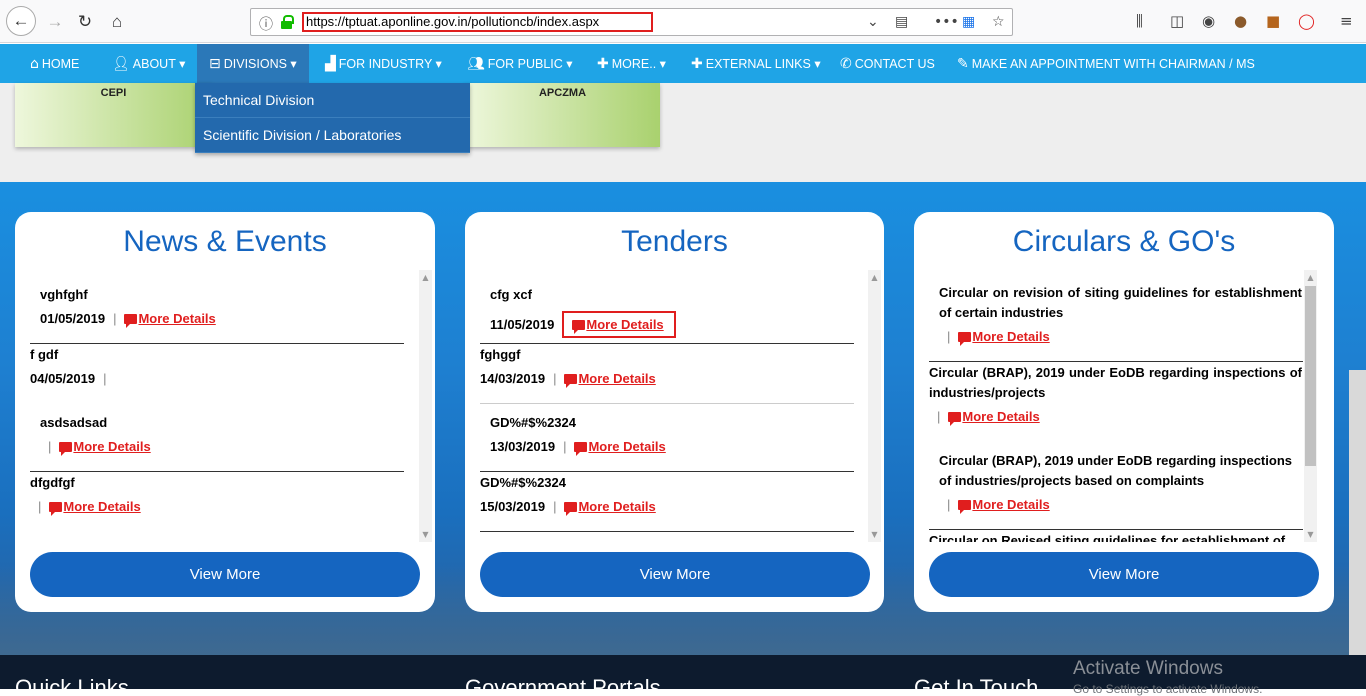 This screenshot has height=696, width=1366. I want to click on nav-label: ABOUT ▾, so click(159, 64).